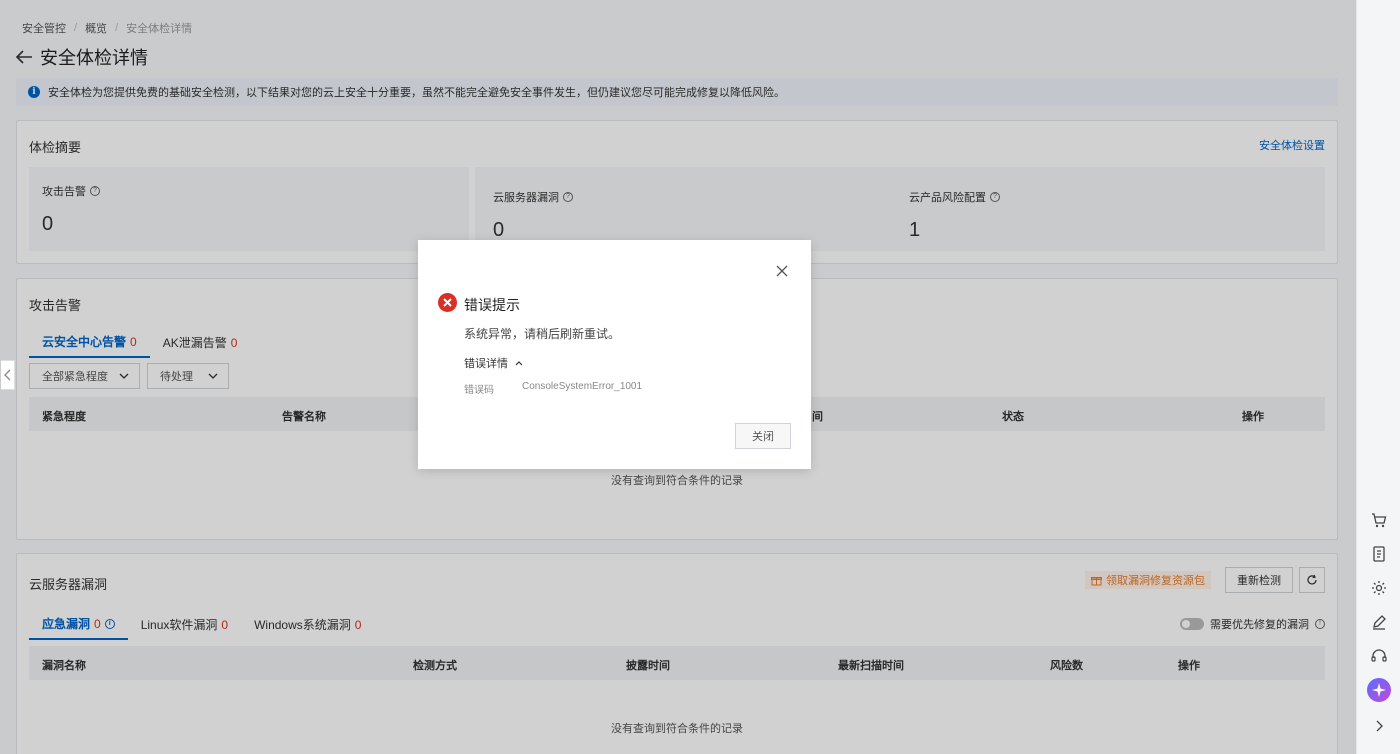 The height and width of the screenshot is (754, 1400). What do you see at coordinates (479, 390) in the screenshot?
I see `error-code-label: 错误码` at bounding box center [479, 390].